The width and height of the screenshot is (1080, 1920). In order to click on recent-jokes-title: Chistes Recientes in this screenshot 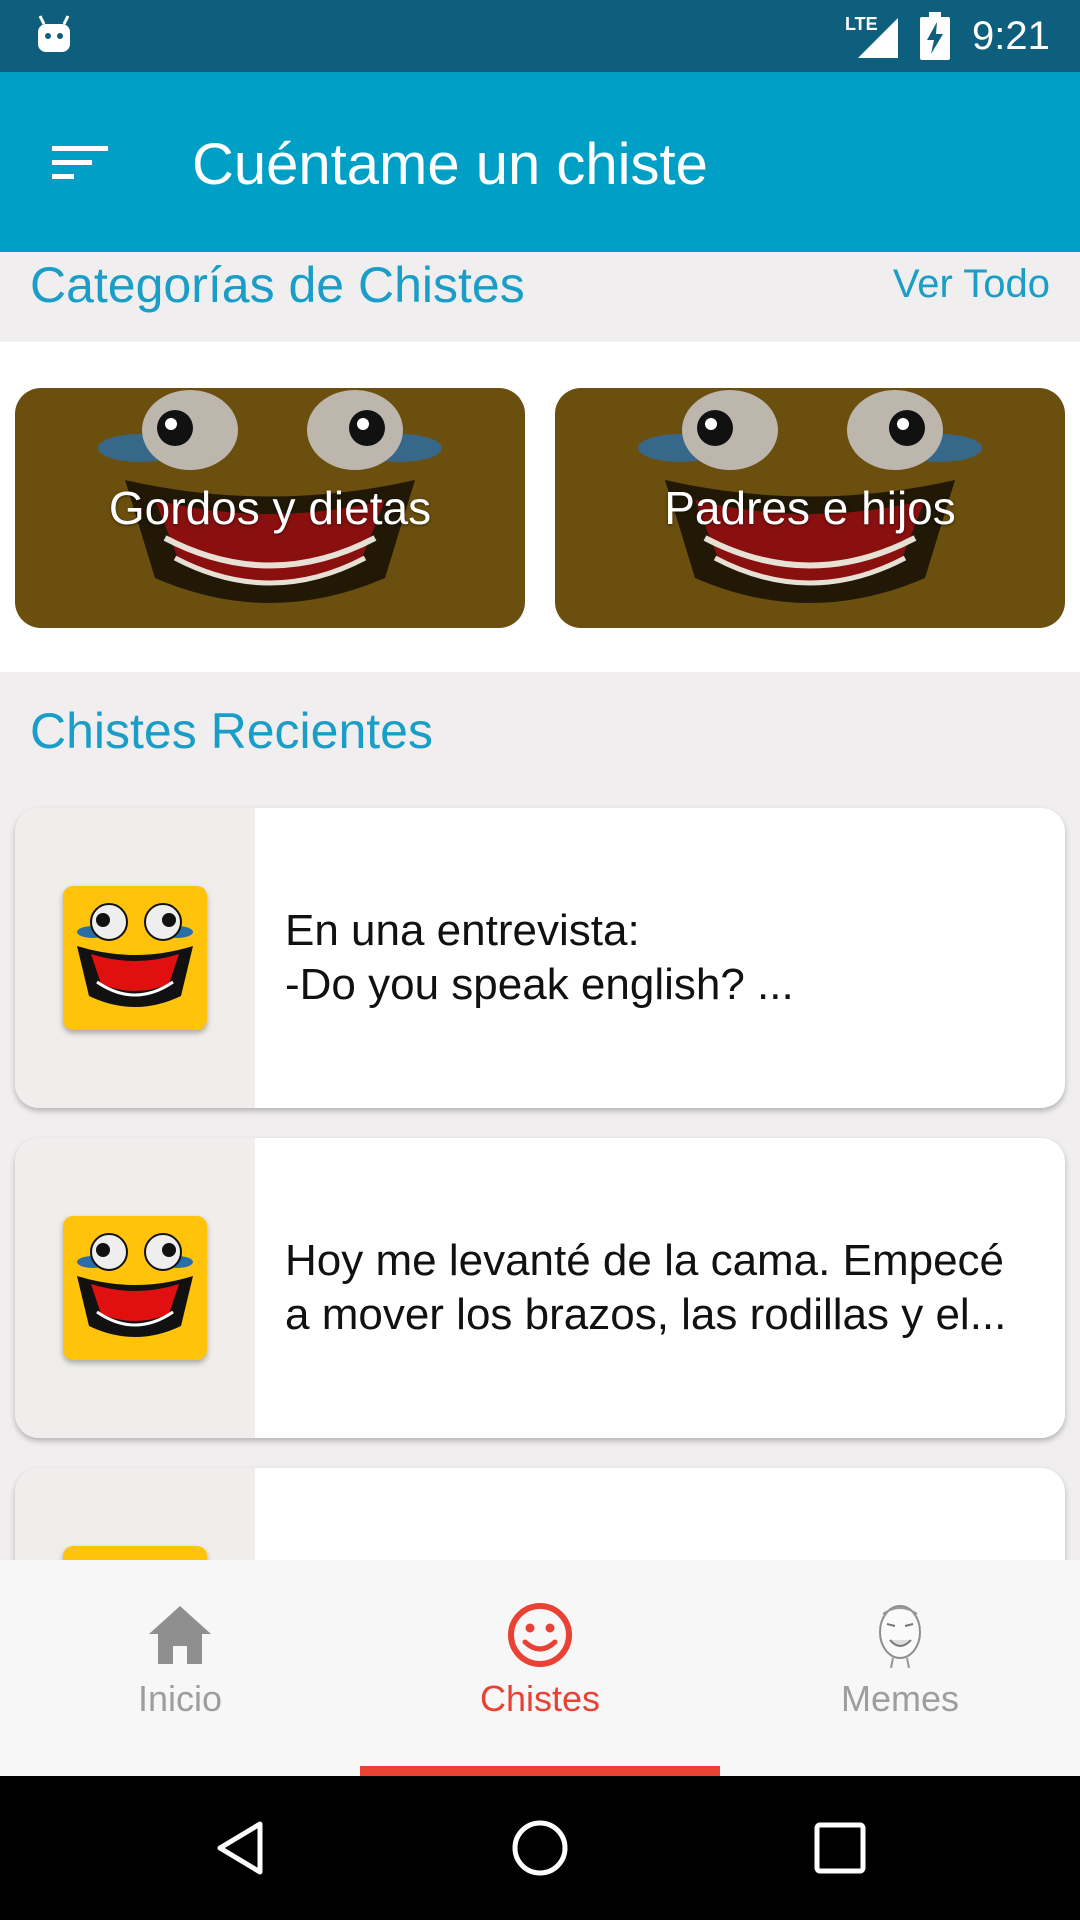, I will do `click(231, 731)`.